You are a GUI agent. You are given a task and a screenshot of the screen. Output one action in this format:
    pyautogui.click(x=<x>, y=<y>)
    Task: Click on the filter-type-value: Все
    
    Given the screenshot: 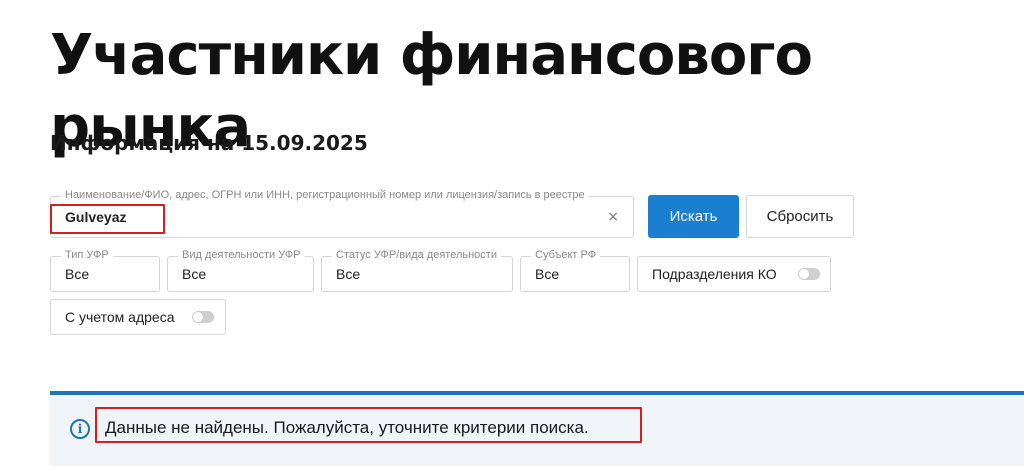 What is the action you would take?
    pyautogui.click(x=77, y=274)
    